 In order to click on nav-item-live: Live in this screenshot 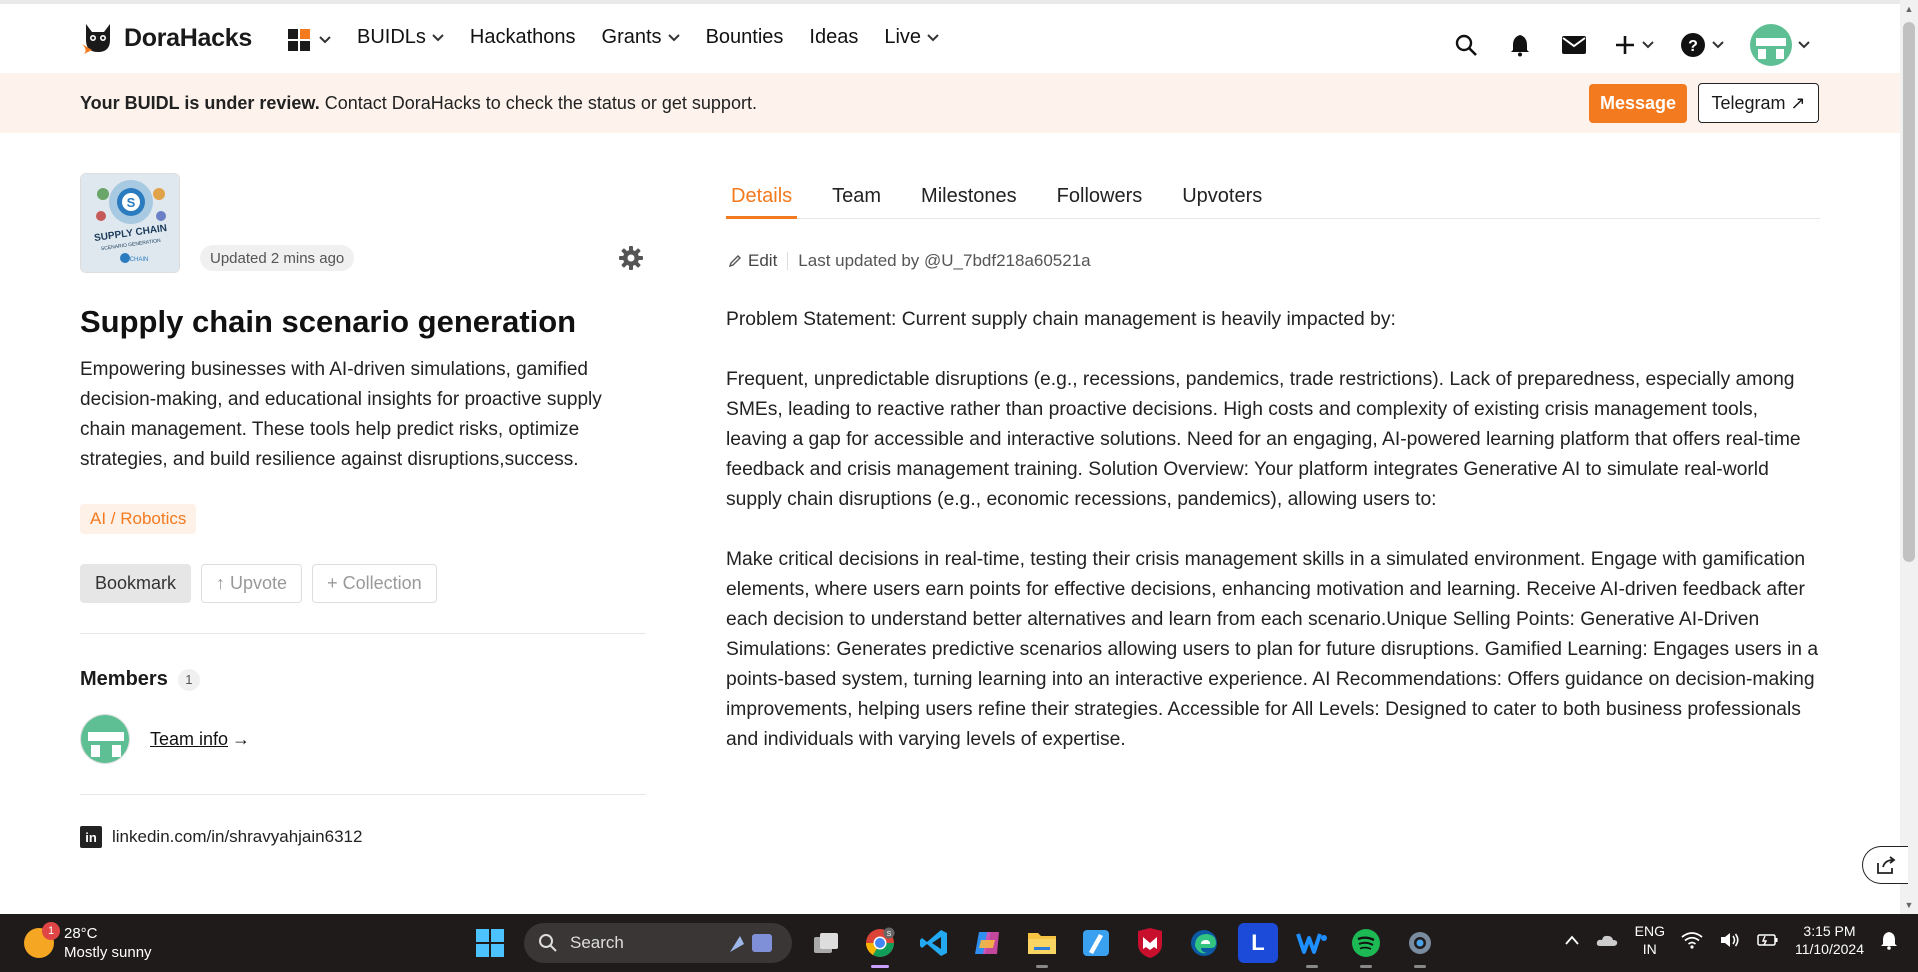, I will do `click(911, 37)`.